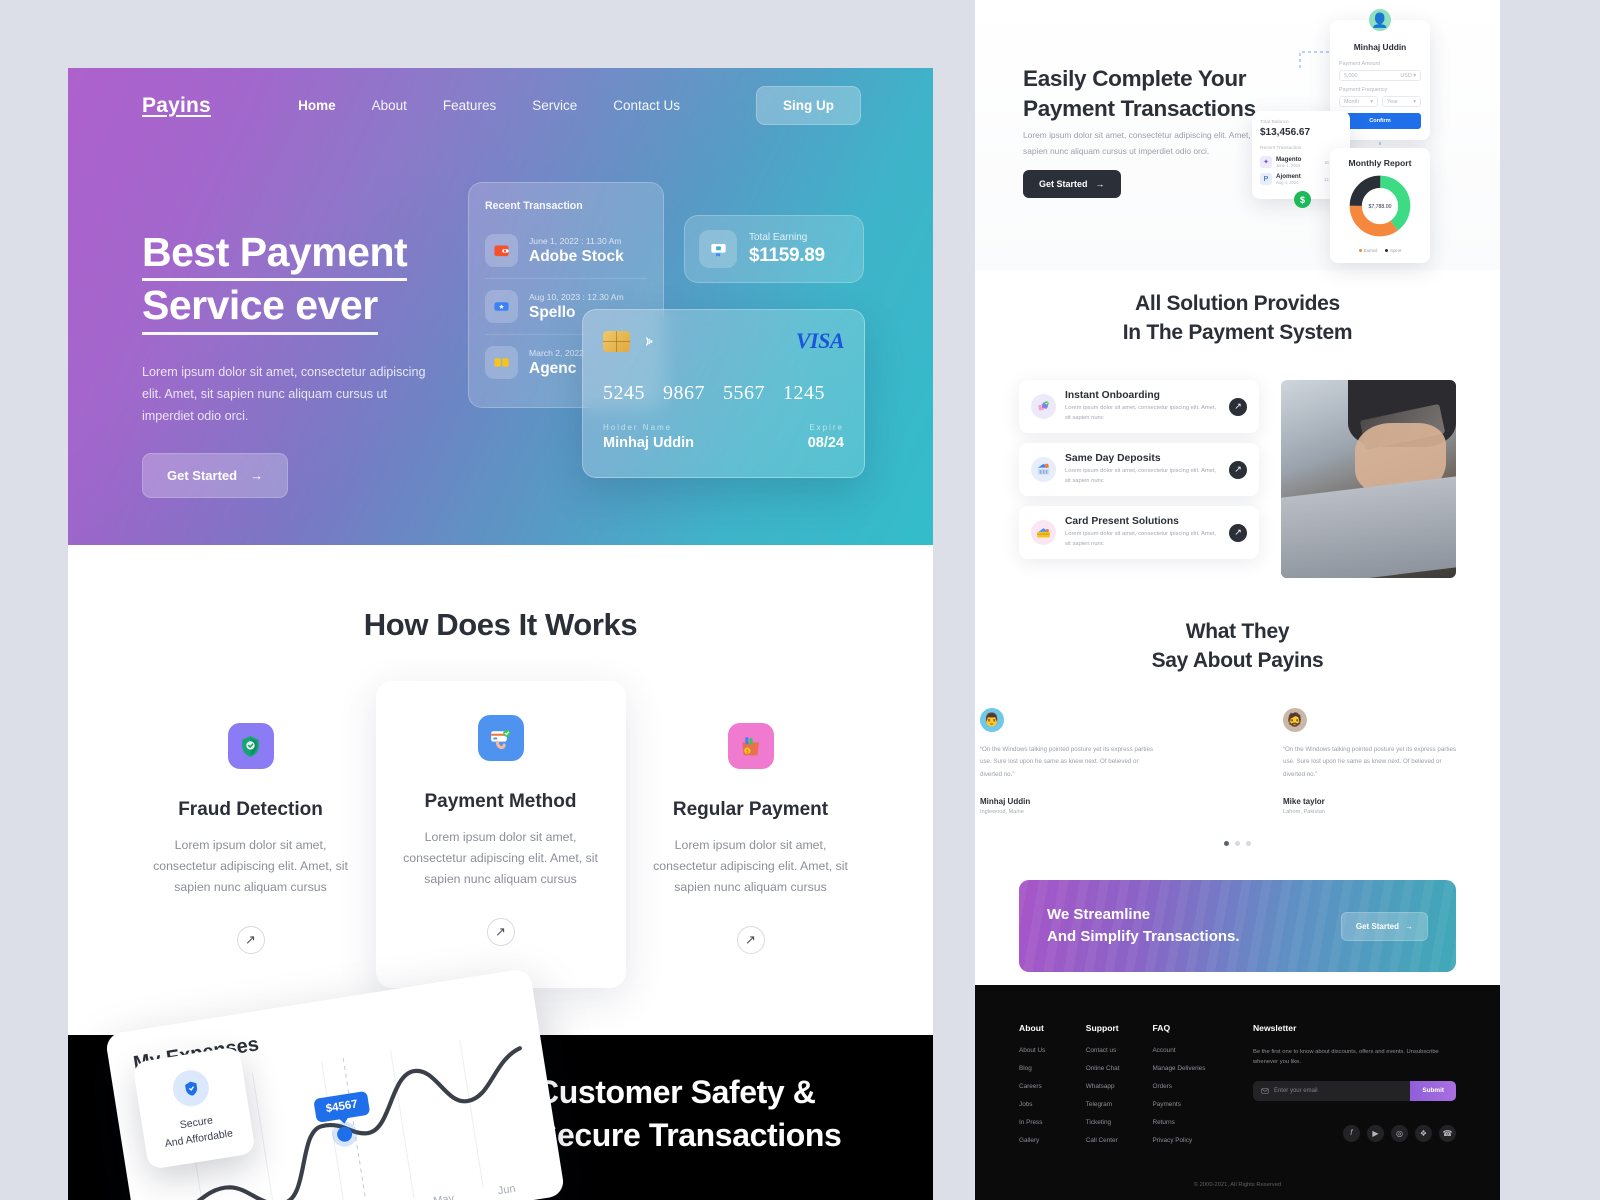 The width and height of the screenshot is (1600, 1200). What do you see at coordinates (638, 427) in the screenshot?
I see `holder-name-label: Holder Name` at bounding box center [638, 427].